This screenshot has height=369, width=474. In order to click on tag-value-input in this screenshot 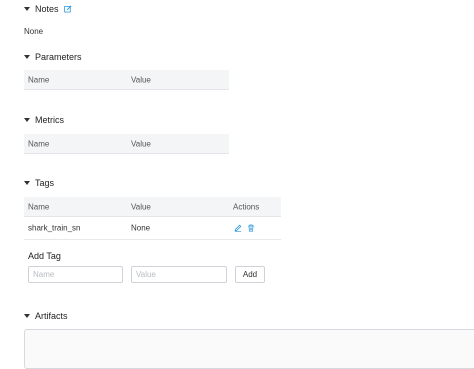, I will do `click(179, 274)`.